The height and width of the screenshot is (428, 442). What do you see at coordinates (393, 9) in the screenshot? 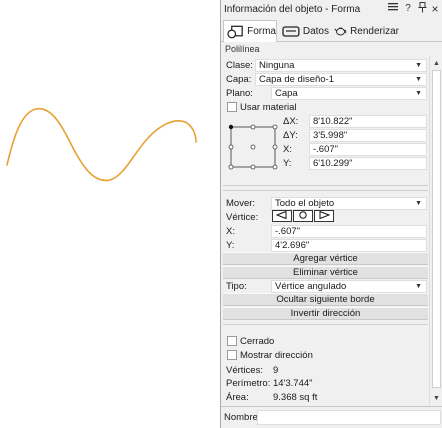
I see `menu-icon` at bounding box center [393, 9].